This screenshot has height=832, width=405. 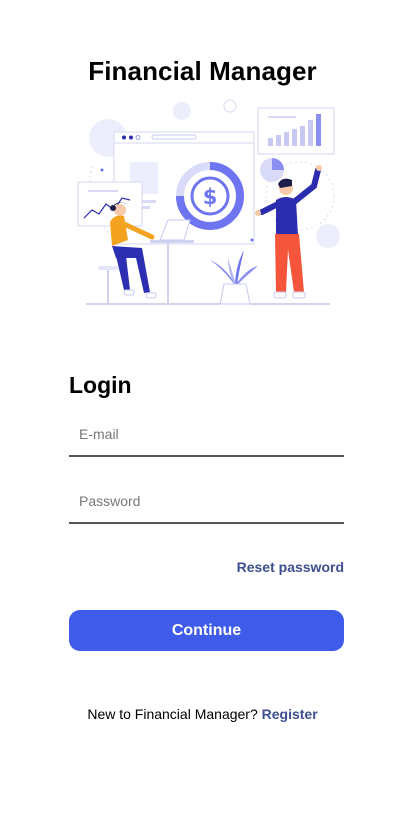 What do you see at coordinates (290, 567) in the screenshot?
I see `reset-password-link: Reset password` at bounding box center [290, 567].